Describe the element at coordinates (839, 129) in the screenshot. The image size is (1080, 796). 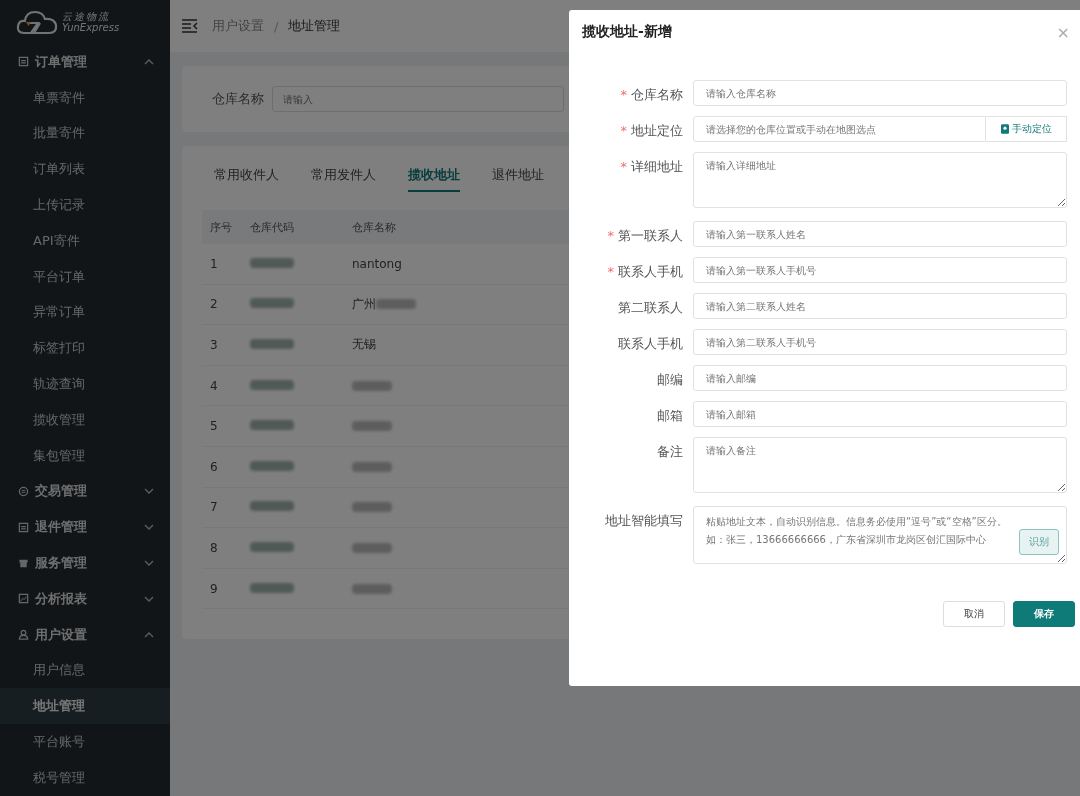
I see `input-field: 请选择您的仓库位置或手动在地图选点` at that location.